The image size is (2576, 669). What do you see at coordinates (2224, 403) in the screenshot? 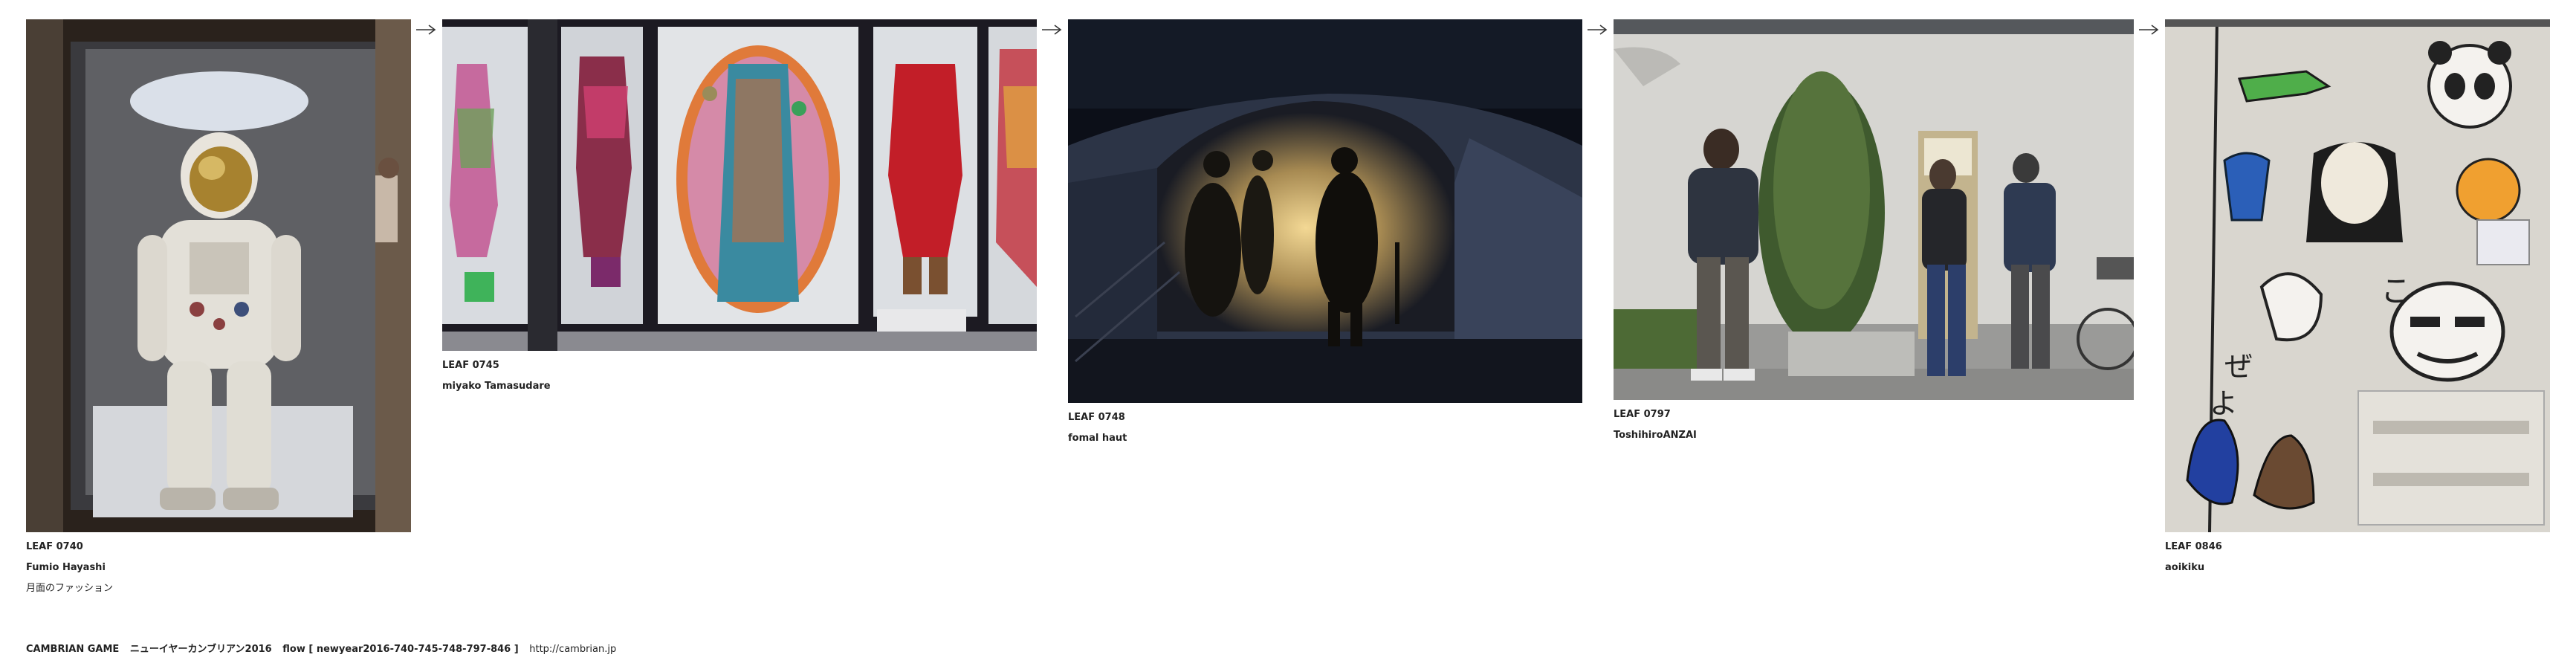
I see `svg-text: よ` at bounding box center [2224, 403].